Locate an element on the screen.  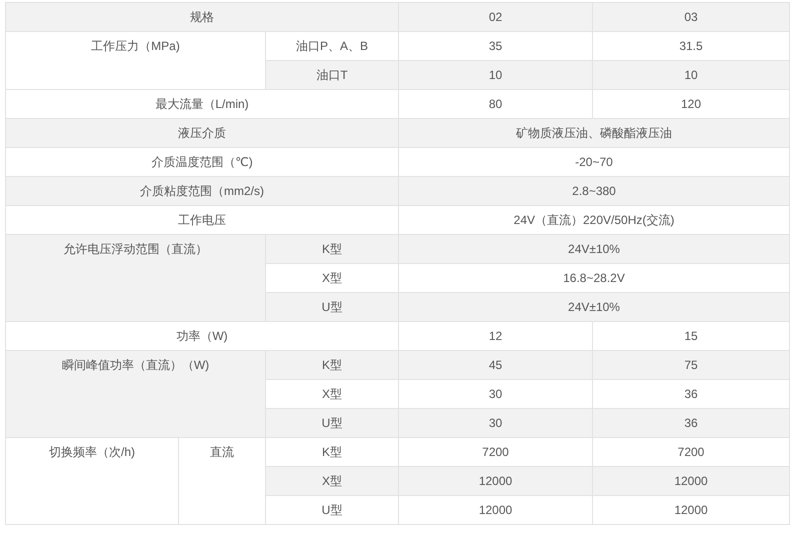
table-cell: 瞬间峰值功率（直流）（W) is located at coordinates (136, 394).